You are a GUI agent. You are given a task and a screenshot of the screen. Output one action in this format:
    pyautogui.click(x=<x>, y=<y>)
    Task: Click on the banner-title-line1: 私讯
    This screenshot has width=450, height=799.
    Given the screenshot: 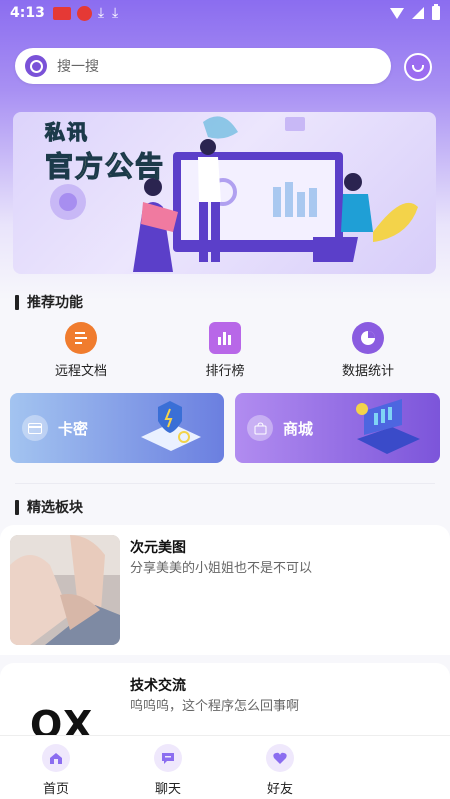 What is the action you would take?
    pyautogui.click(x=66, y=131)
    